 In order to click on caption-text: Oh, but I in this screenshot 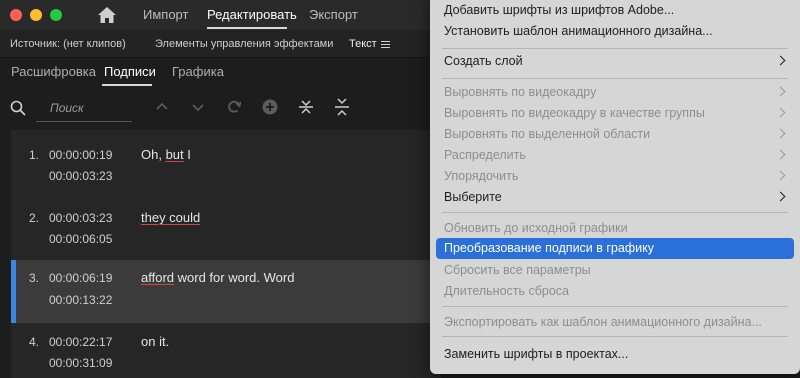, I will do `click(166, 154)`.